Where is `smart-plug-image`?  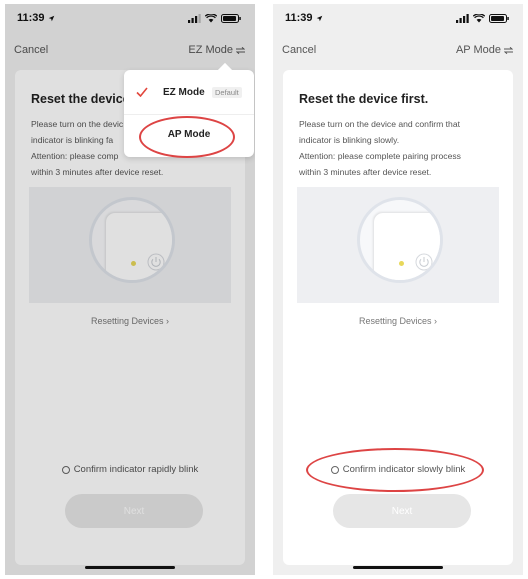 smart-plug-image is located at coordinates (407, 246).